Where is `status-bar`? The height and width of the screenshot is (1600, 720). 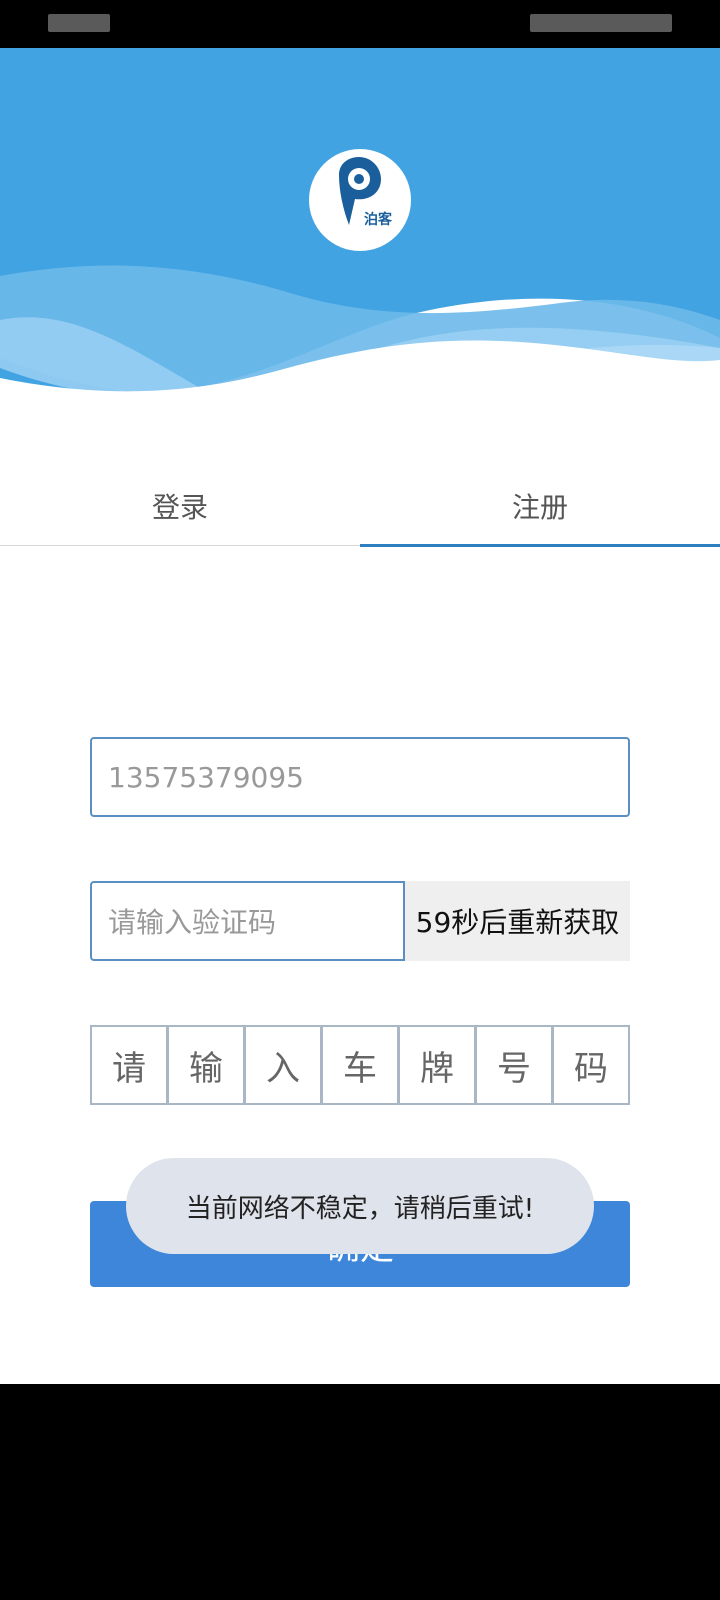 status-bar is located at coordinates (360, 24).